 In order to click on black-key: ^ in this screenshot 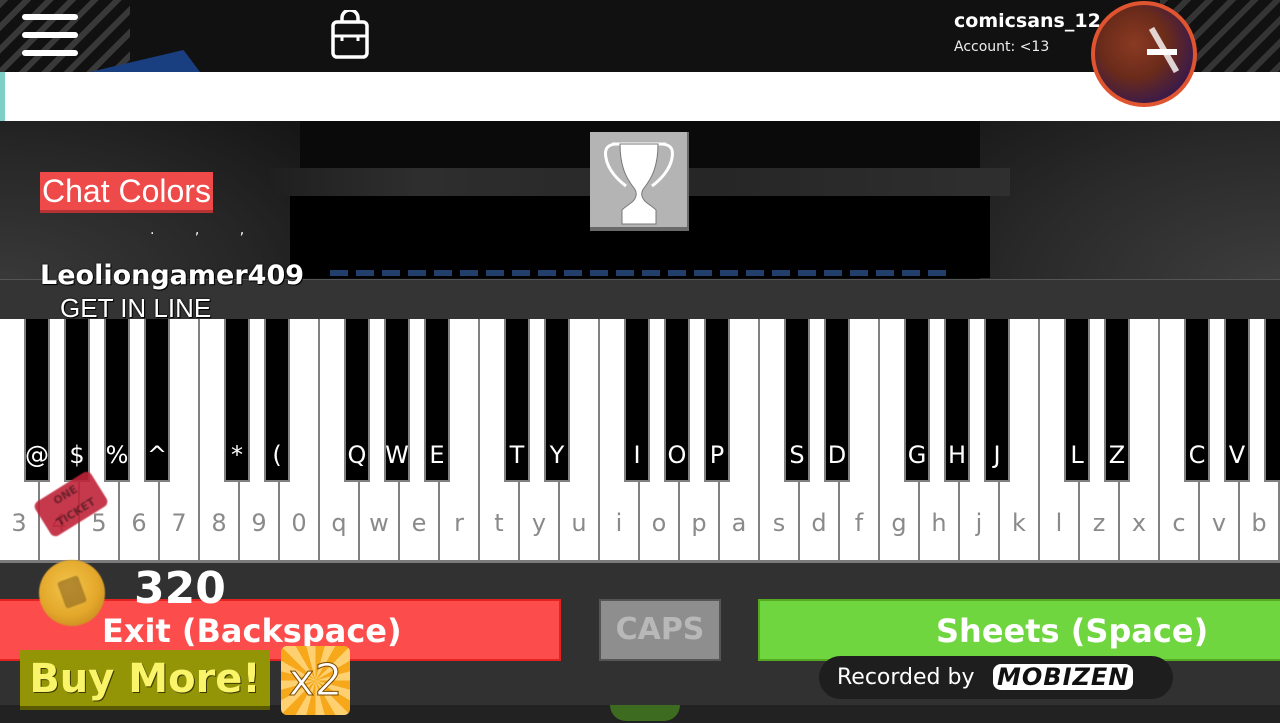, I will do `click(157, 400)`.